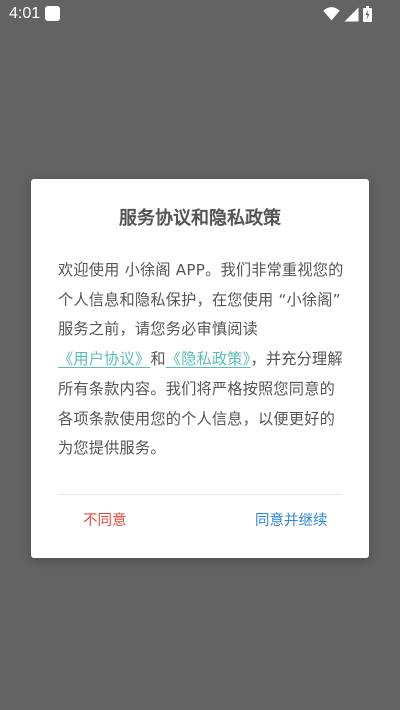 Image resolution: width=400 pixels, height=710 pixels. Describe the element at coordinates (200, 218) in the screenshot. I see `dialog-title: 服务协议和隐私政策` at that location.